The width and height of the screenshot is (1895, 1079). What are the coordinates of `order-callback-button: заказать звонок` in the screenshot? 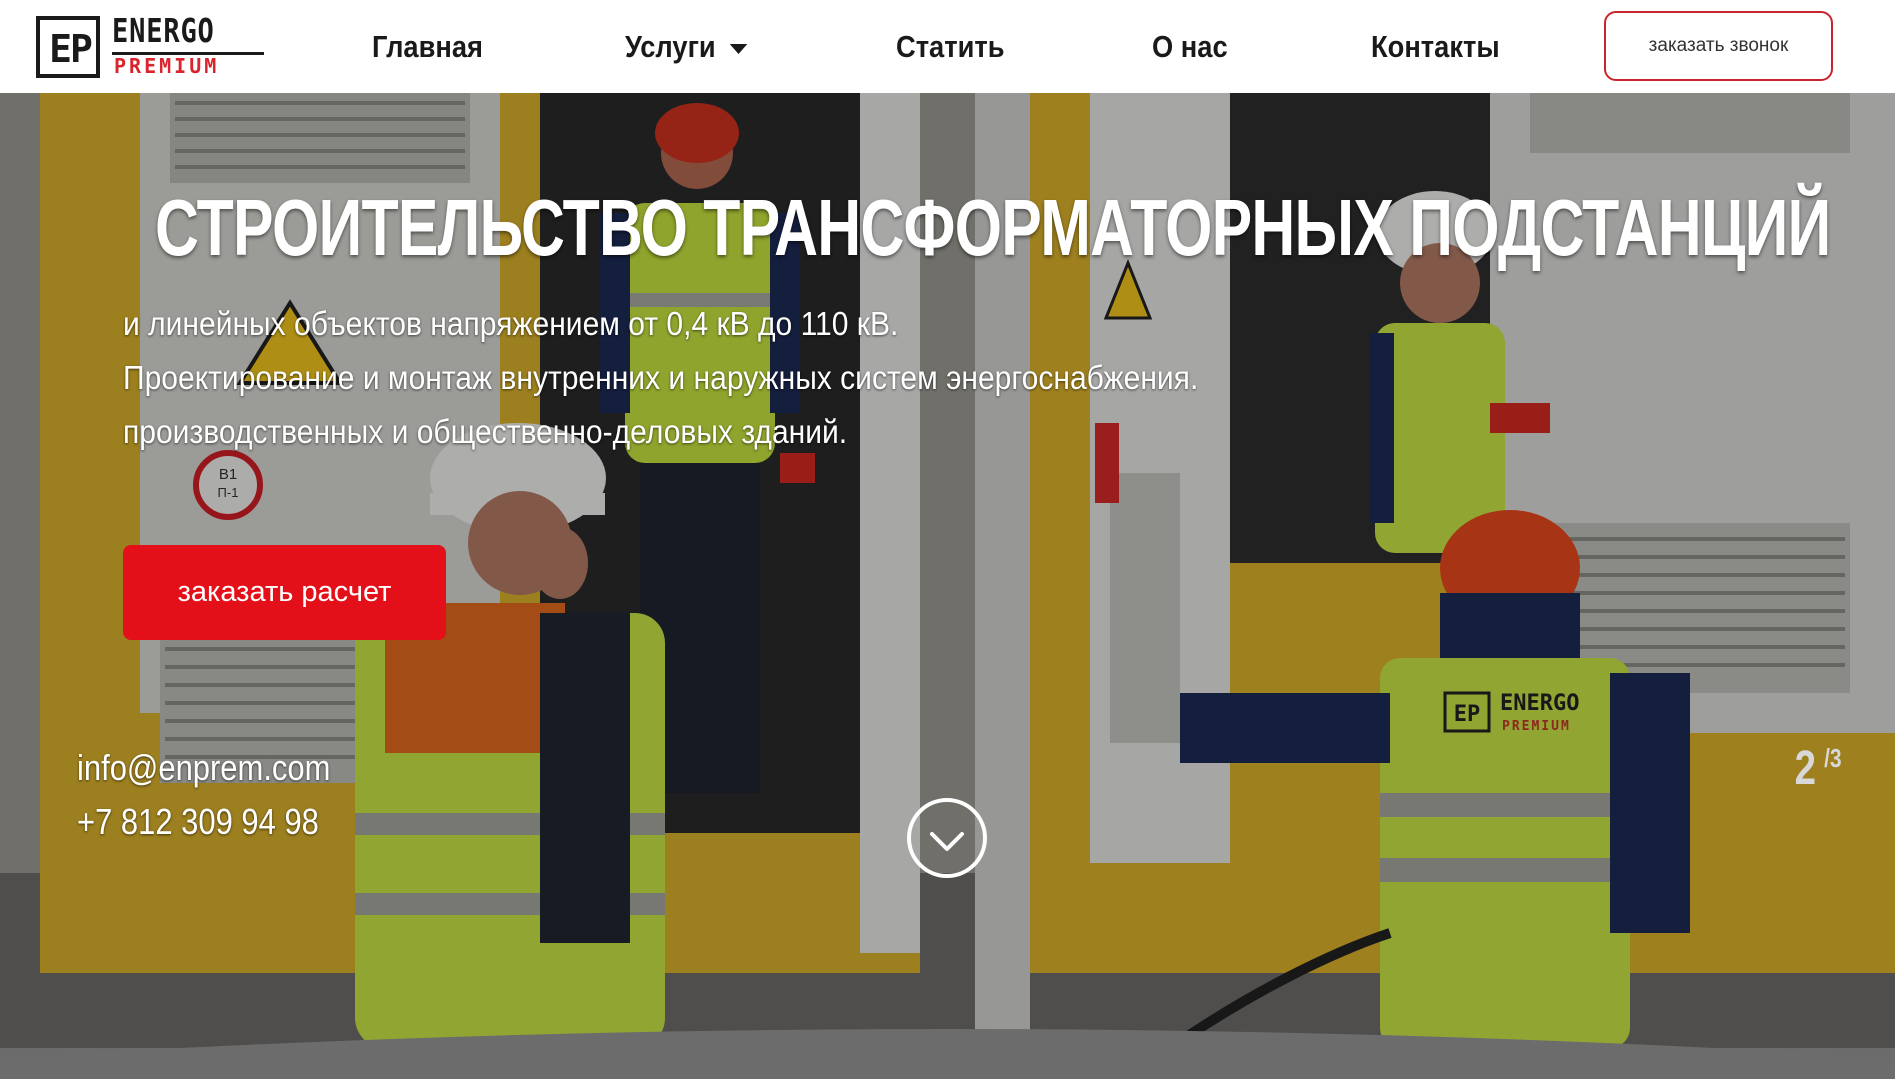 It's located at (1718, 46).